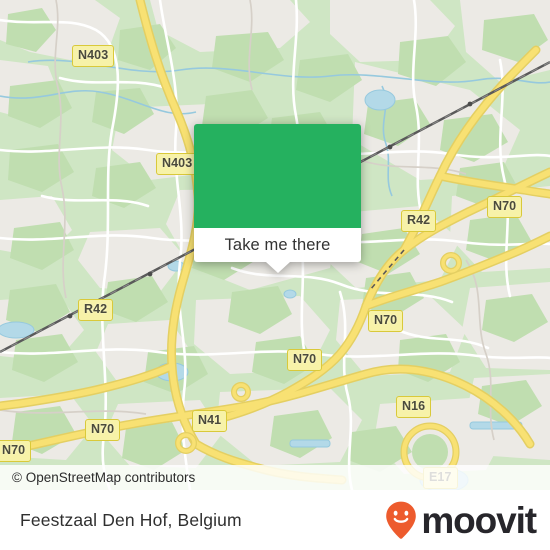  Describe the element at coordinates (275, 477) in the screenshot. I see `map-attribution-bar: © OpenStreetMap contributors` at that location.